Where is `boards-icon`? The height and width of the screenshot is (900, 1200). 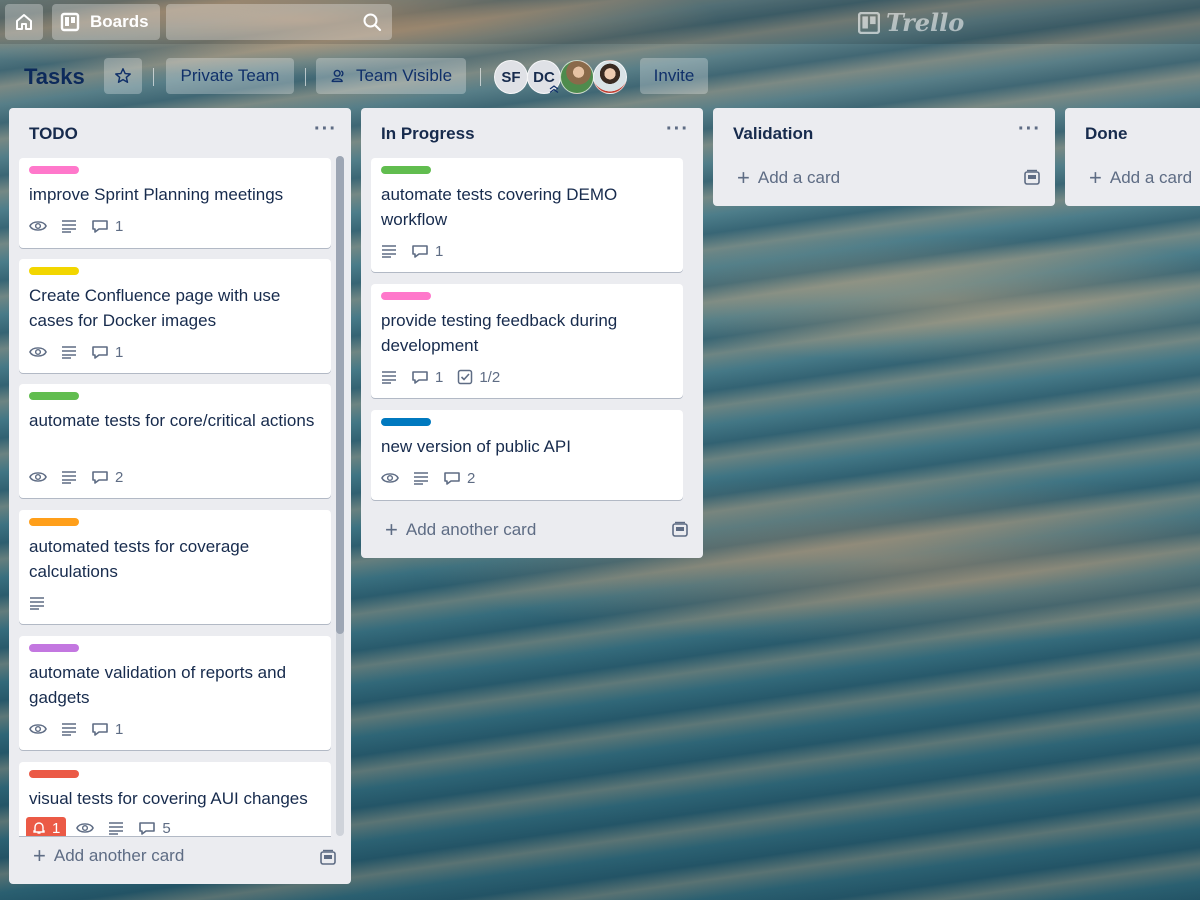
boards-icon is located at coordinates (70, 22).